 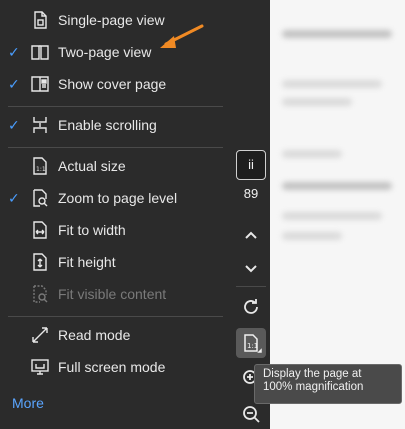 I want to click on zoom-out-icon, so click(x=251, y=414).